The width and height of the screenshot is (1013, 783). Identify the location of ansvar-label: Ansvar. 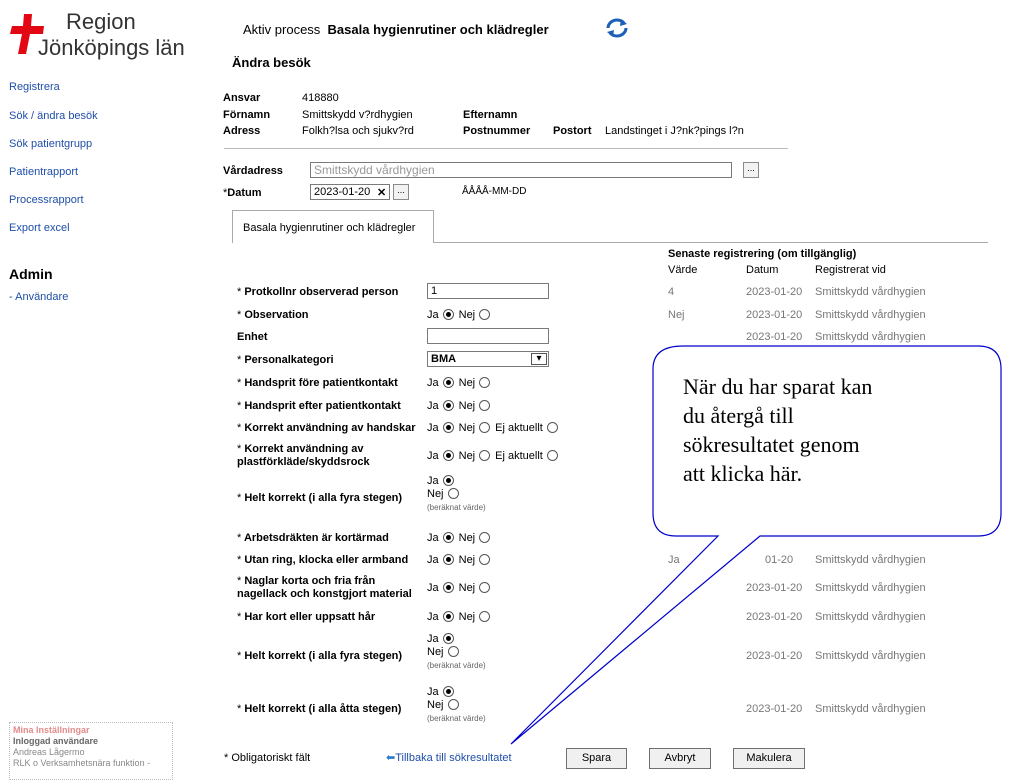
(242, 98).